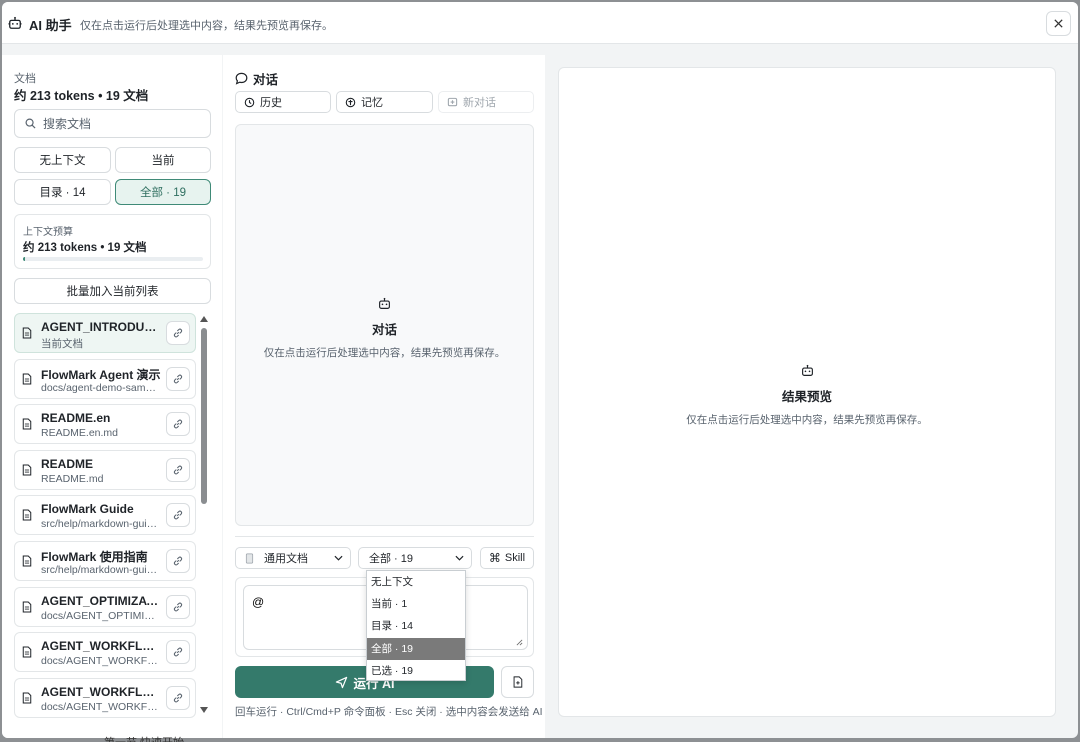  I want to click on context-budget-card: 上下文预算 约 213 tokens • 19 文档, so click(112, 241).